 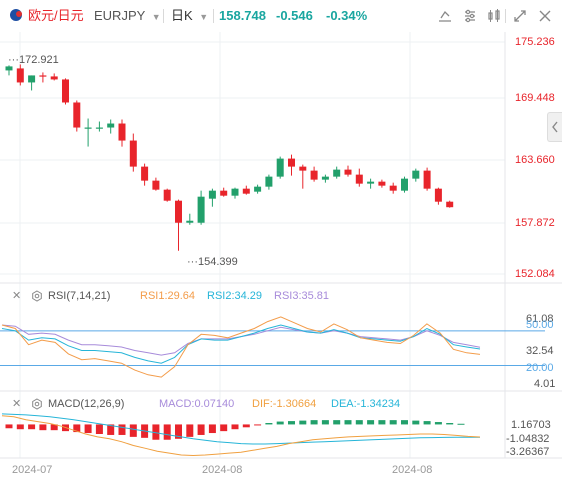 What do you see at coordinates (302, 296) in the screenshot?
I see `rsi3-value: RSI3:35.81` at bounding box center [302, 296].